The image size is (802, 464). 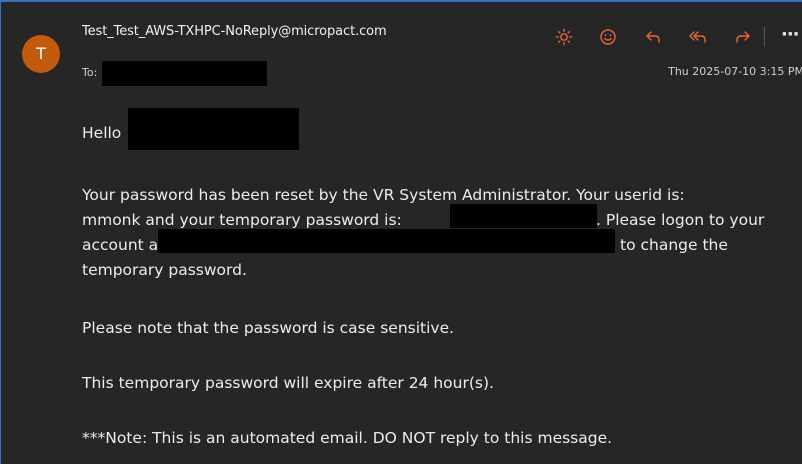 I want to click on more-icon: ···, so click(x=790, y=34).